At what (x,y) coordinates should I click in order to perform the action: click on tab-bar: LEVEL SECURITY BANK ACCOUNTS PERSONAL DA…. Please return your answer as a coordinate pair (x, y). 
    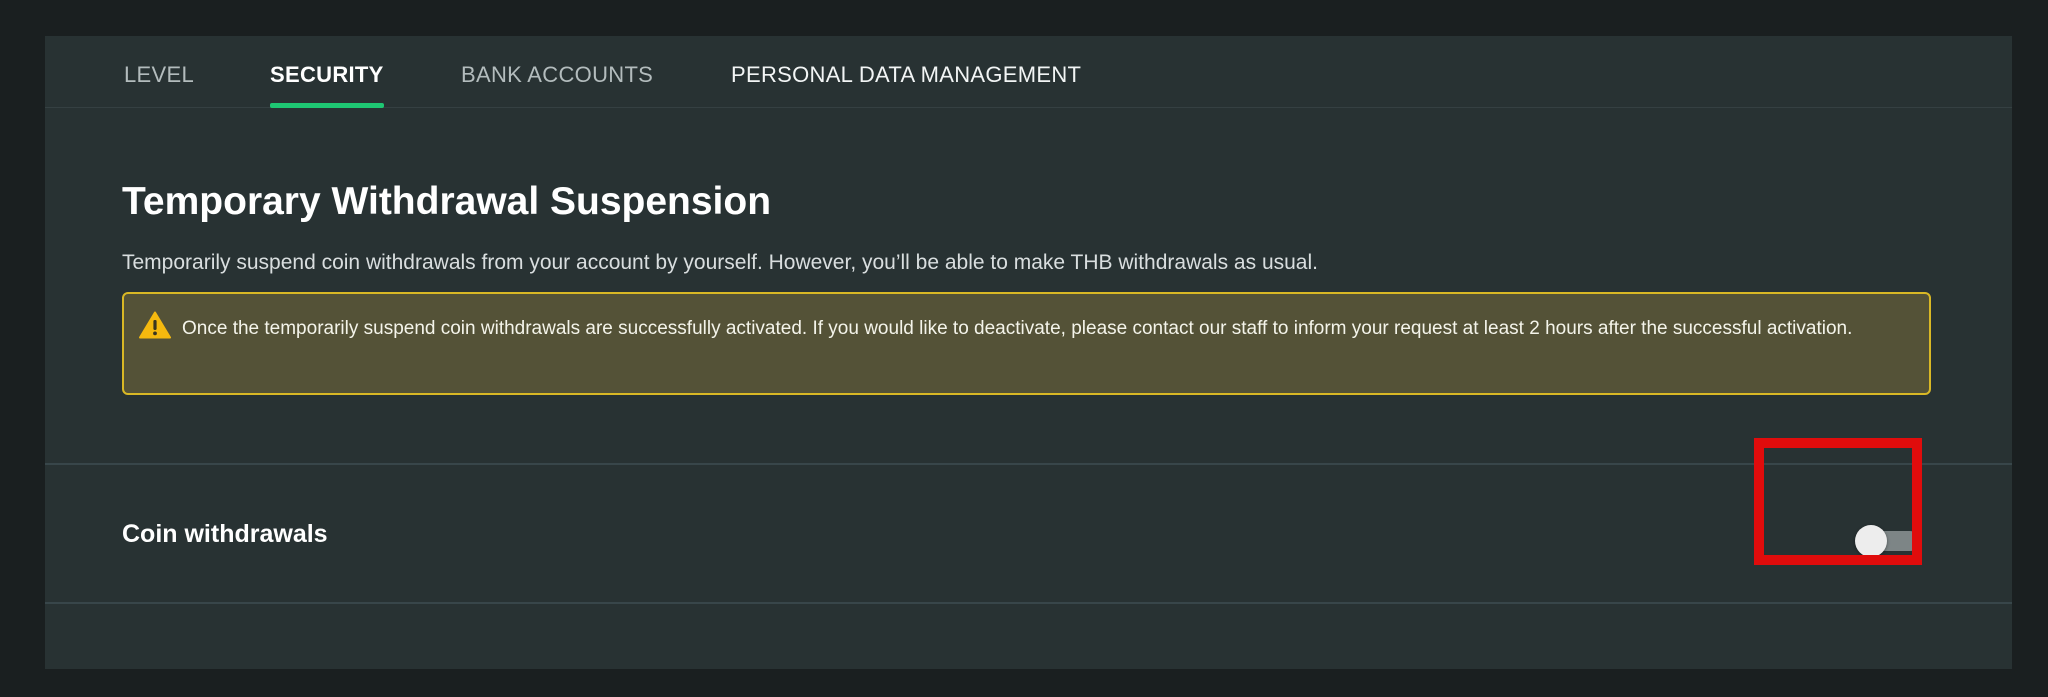
    Looking at the image, I should click on (1028, 72).